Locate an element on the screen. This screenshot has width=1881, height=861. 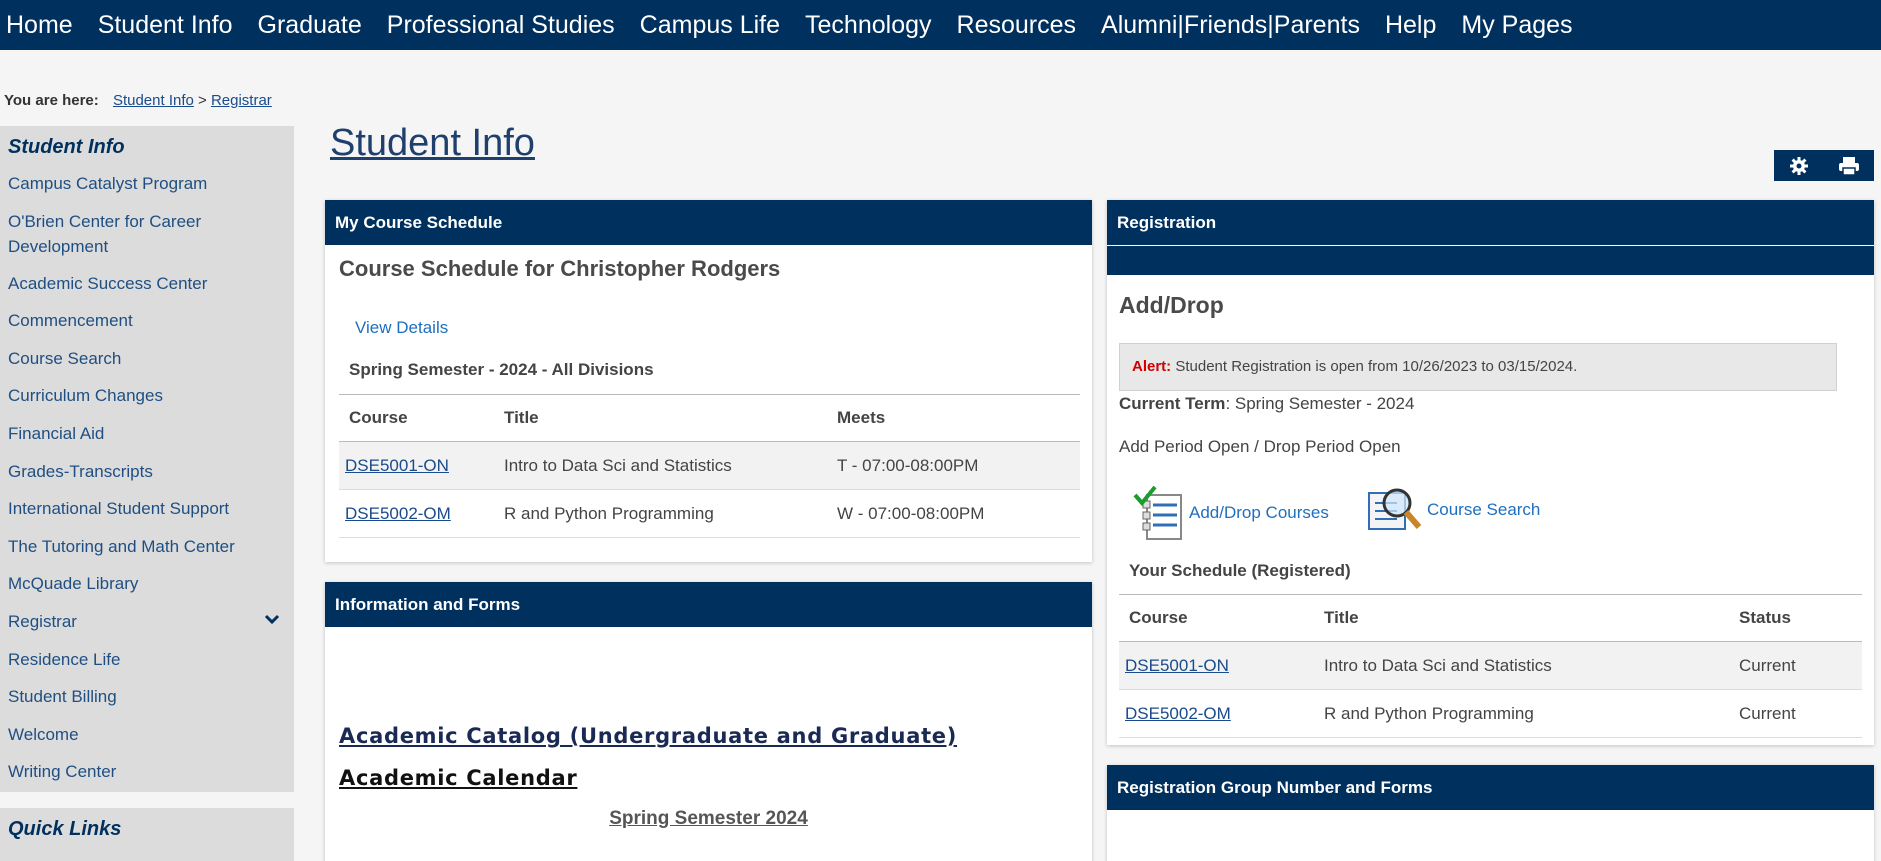
sidebar-heading: Student Info is located at coordinates (147, 146).